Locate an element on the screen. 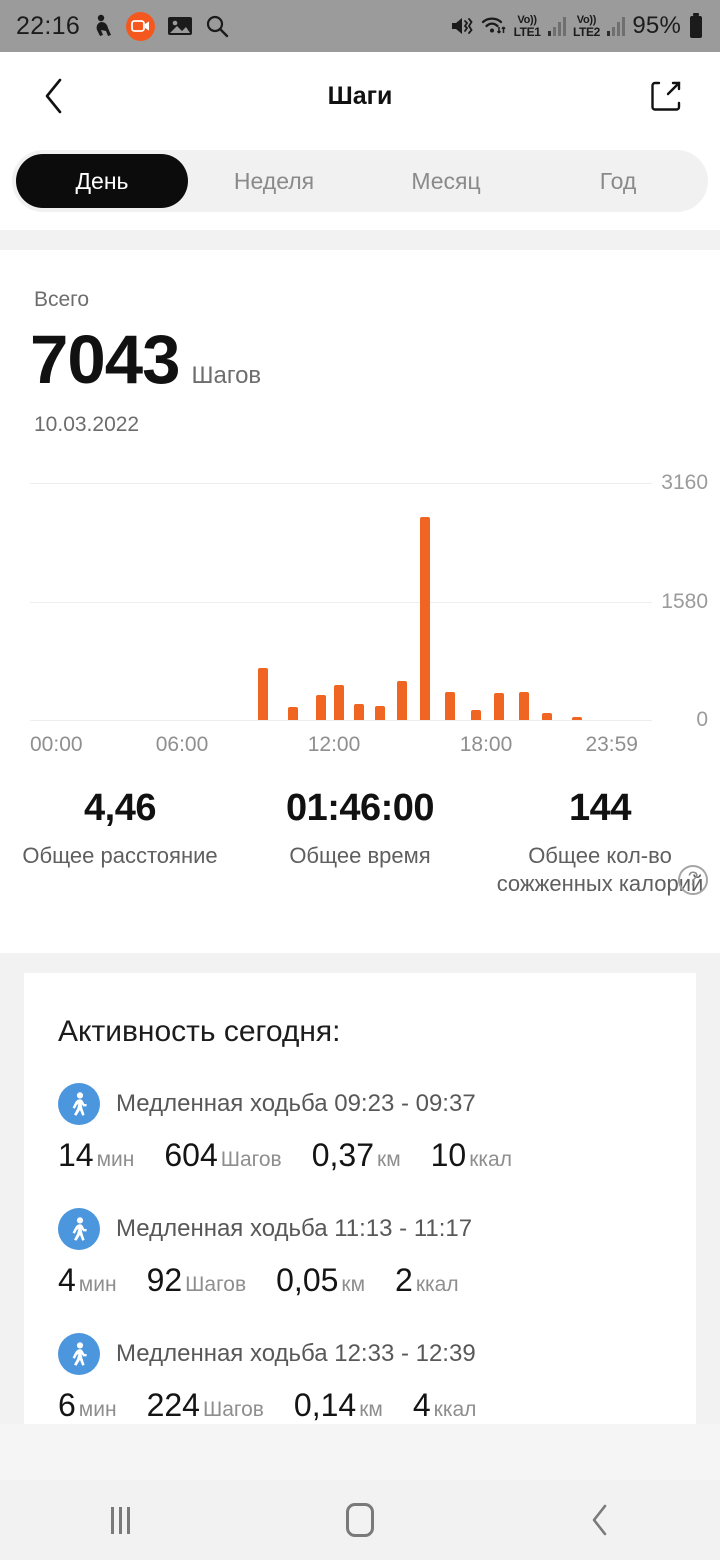  activity-metric: 14 мин is located at coordinates (96, 1155).